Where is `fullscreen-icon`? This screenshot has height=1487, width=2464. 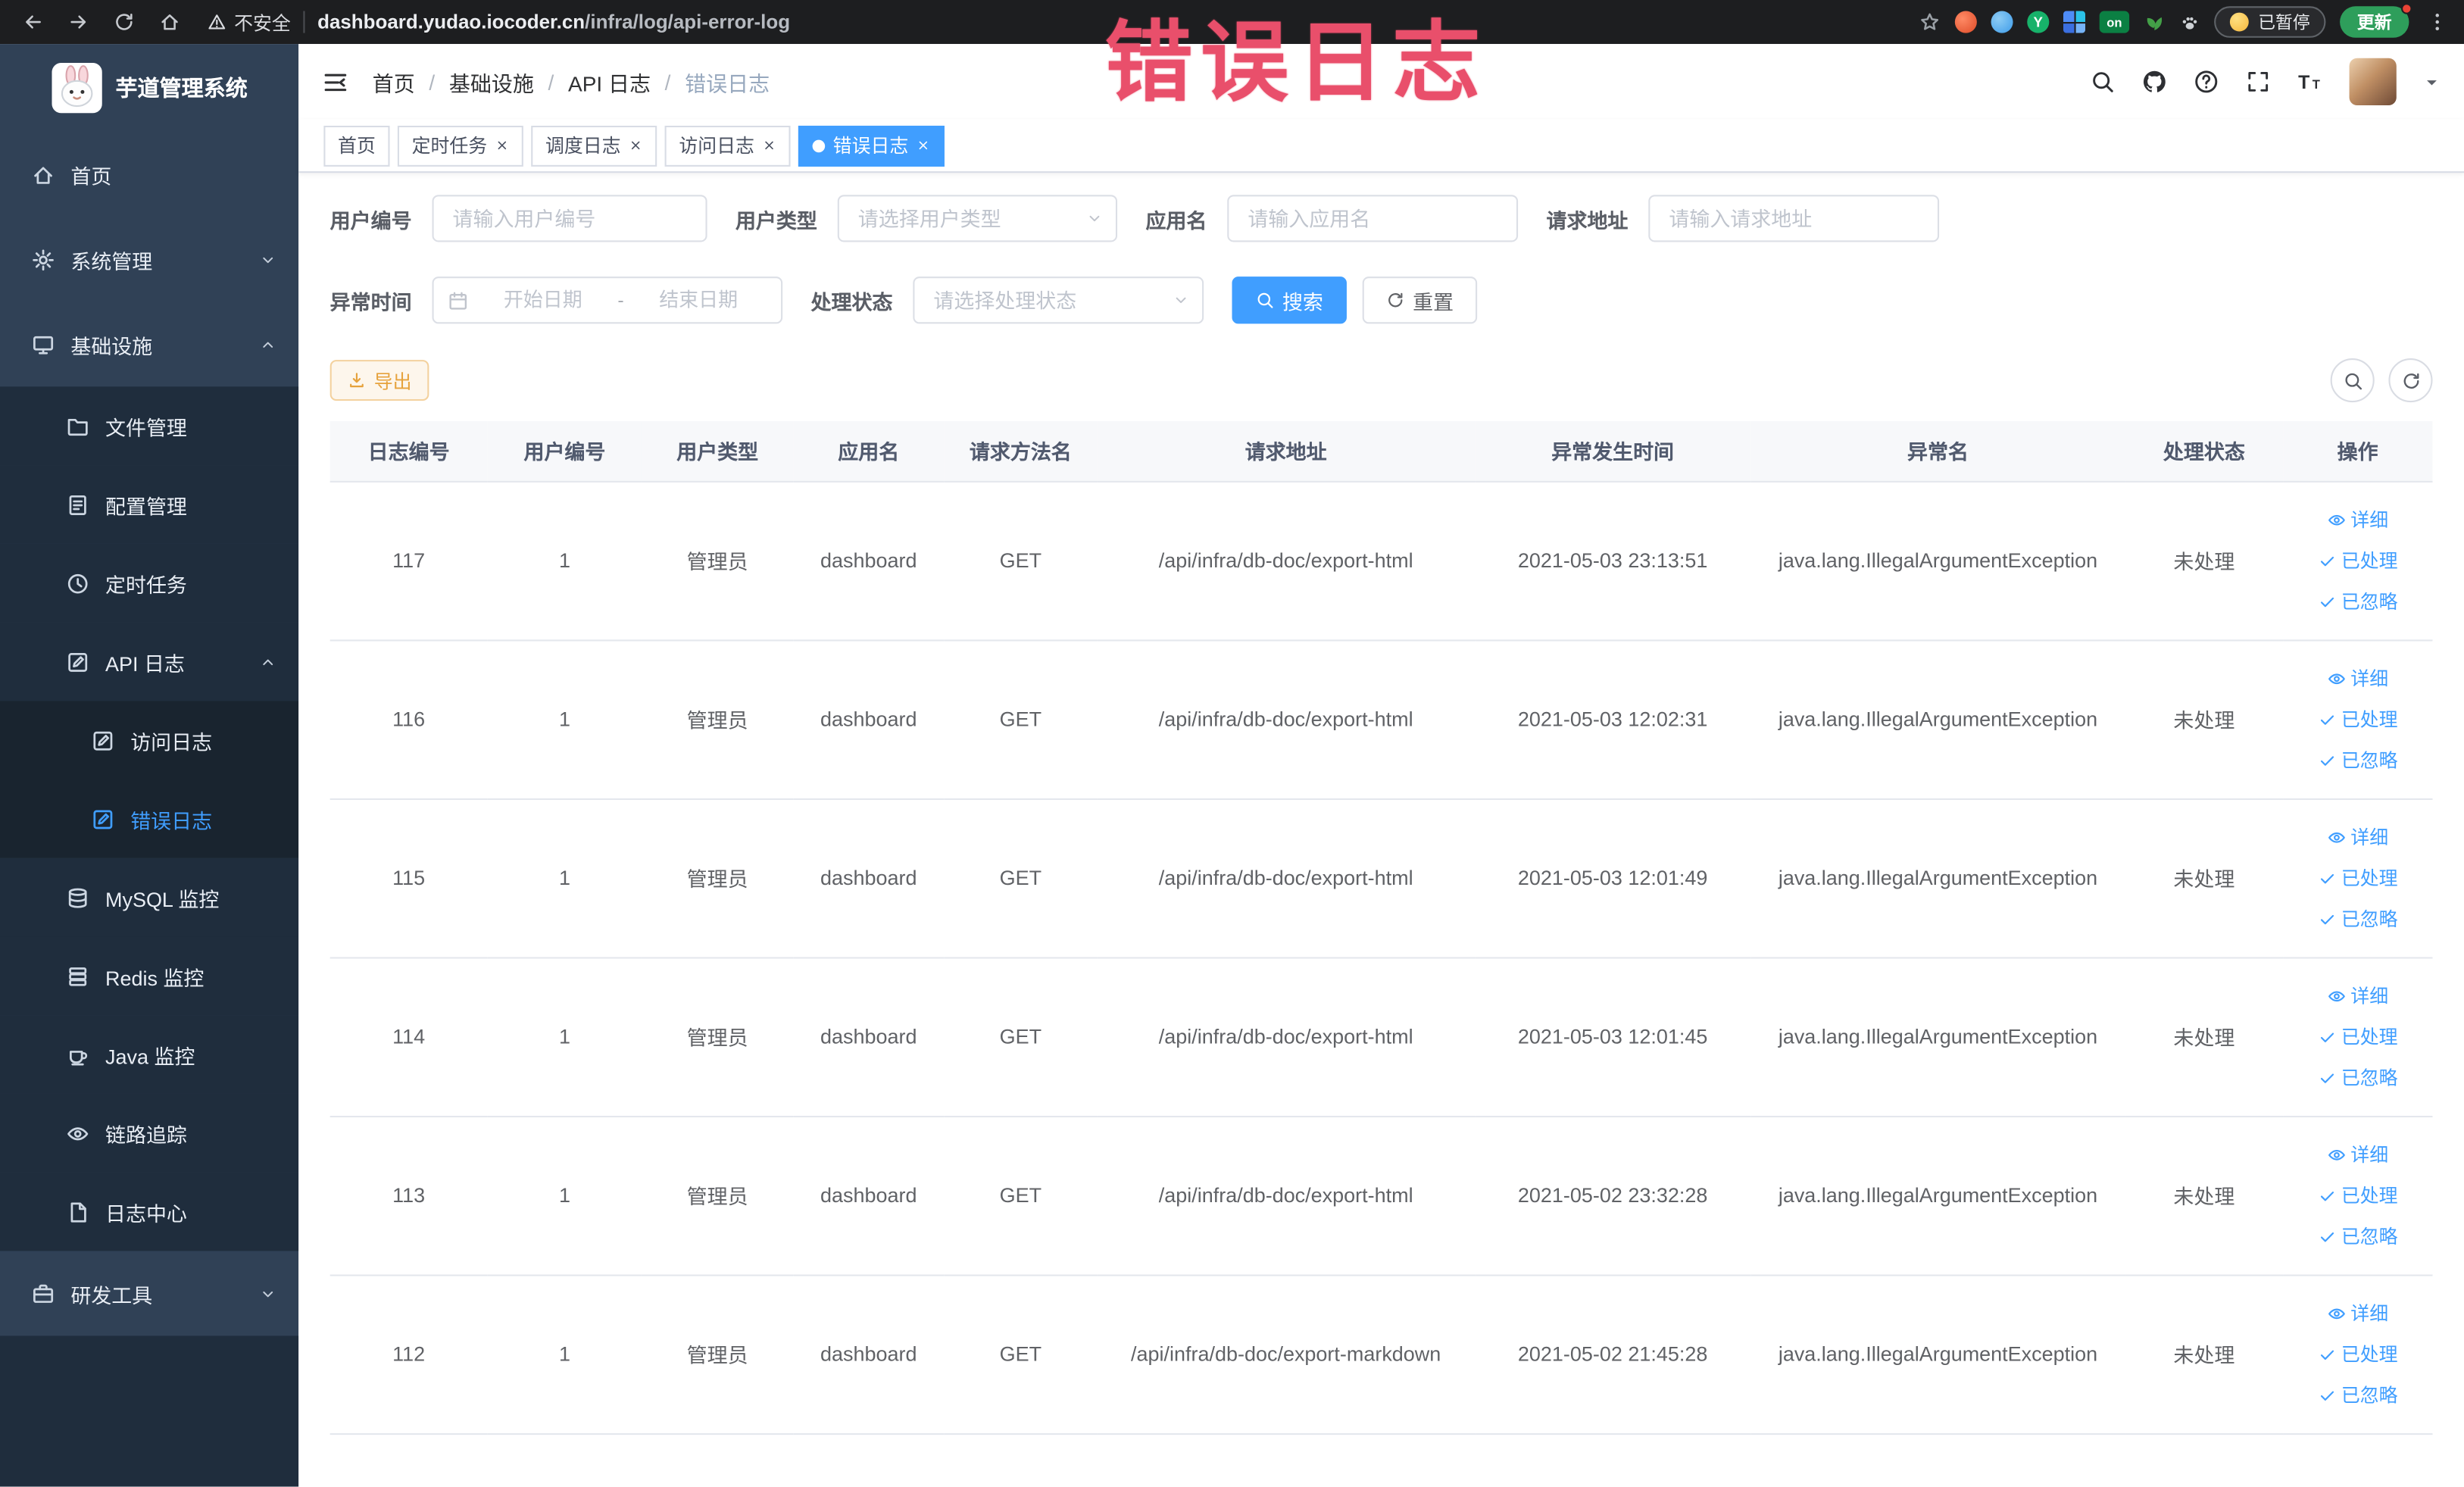 fullscreen-icon is located at coordinates (2258, 81).